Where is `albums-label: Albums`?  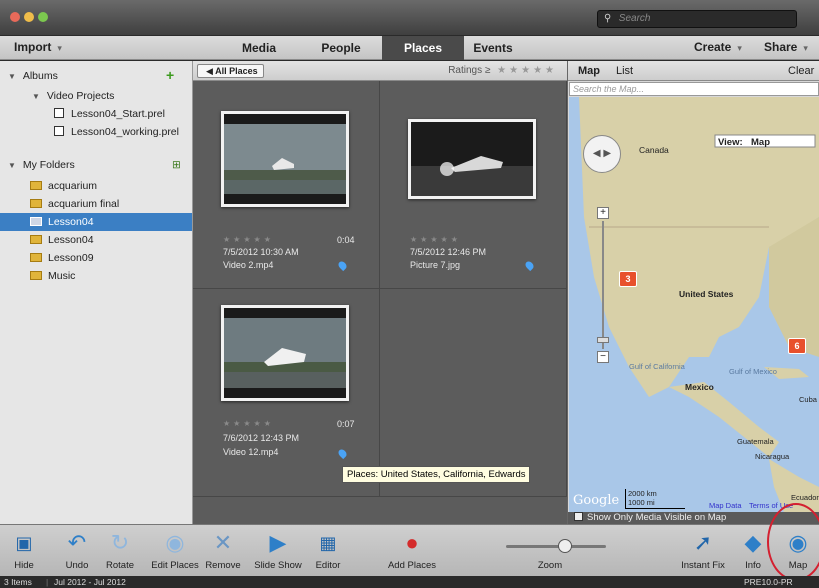 albums-label: Albums is located at coordinates (40, 76).